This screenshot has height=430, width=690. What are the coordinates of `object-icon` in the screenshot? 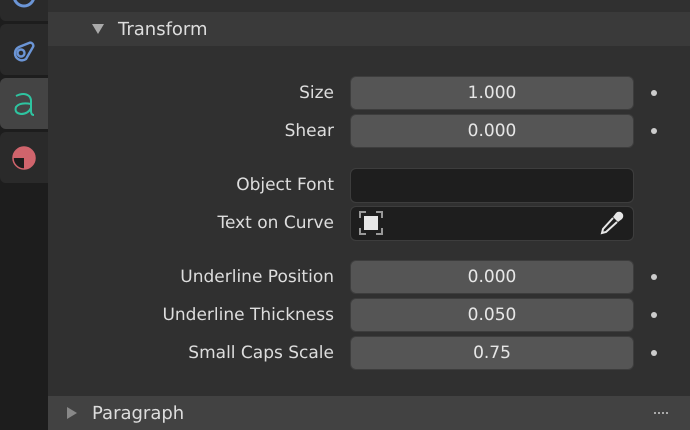 It's located at (371, 223).